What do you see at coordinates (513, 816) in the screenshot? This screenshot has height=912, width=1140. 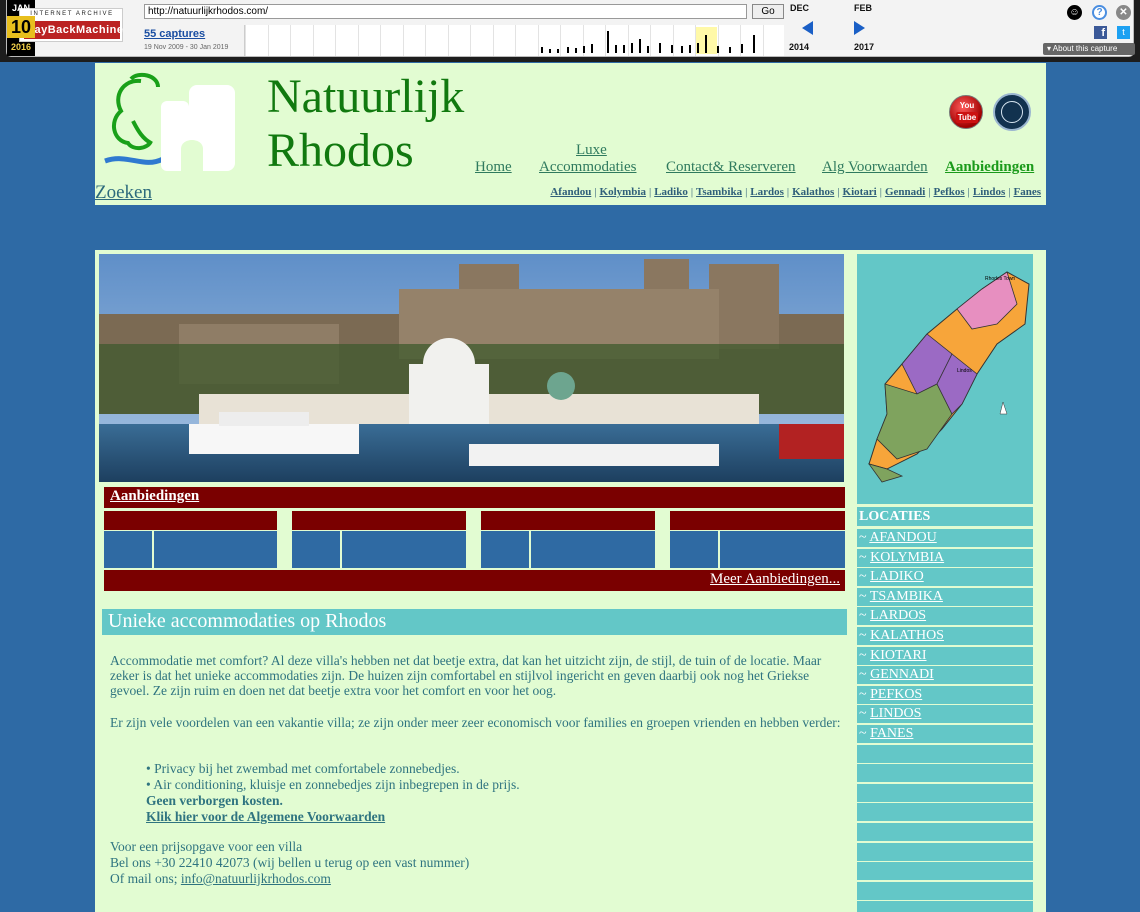 I see `terms-link: Klik hier voor de Algemene Voorwaarden` at bounding box center [513, 816].